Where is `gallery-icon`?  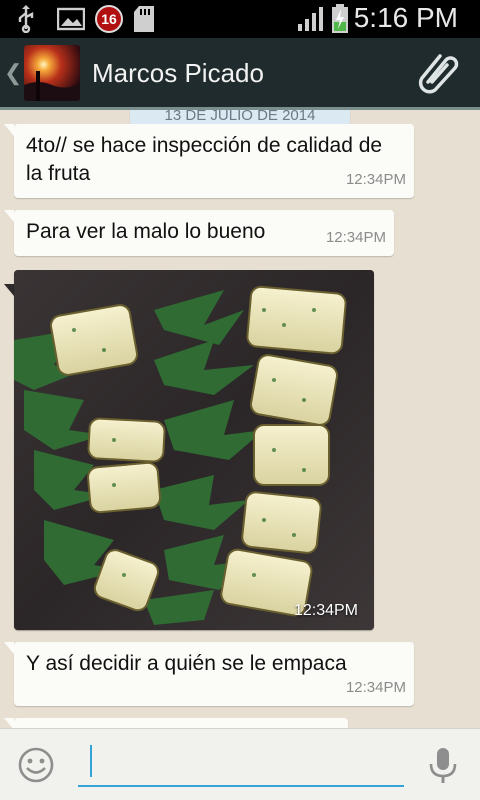
gallery-icon is located at coordinates (71, 19).